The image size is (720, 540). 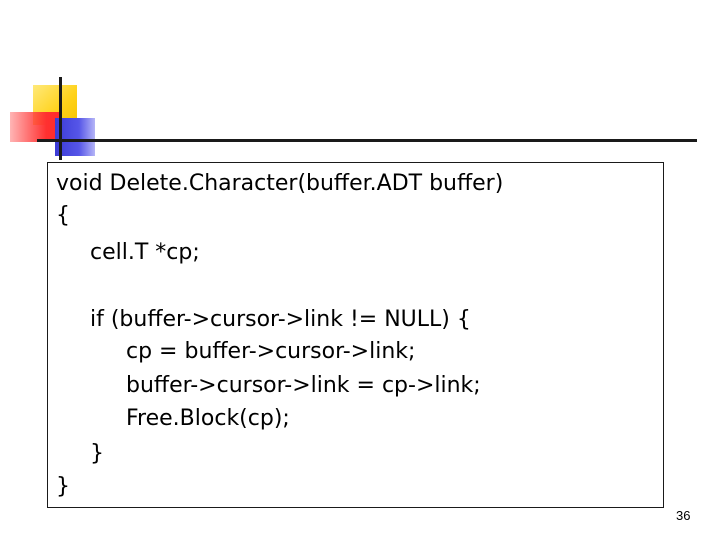 What do you see at coordinates (97, 453) in the screenshot?
I see `code-line-close-if: }` at bounding box center [97, 453].